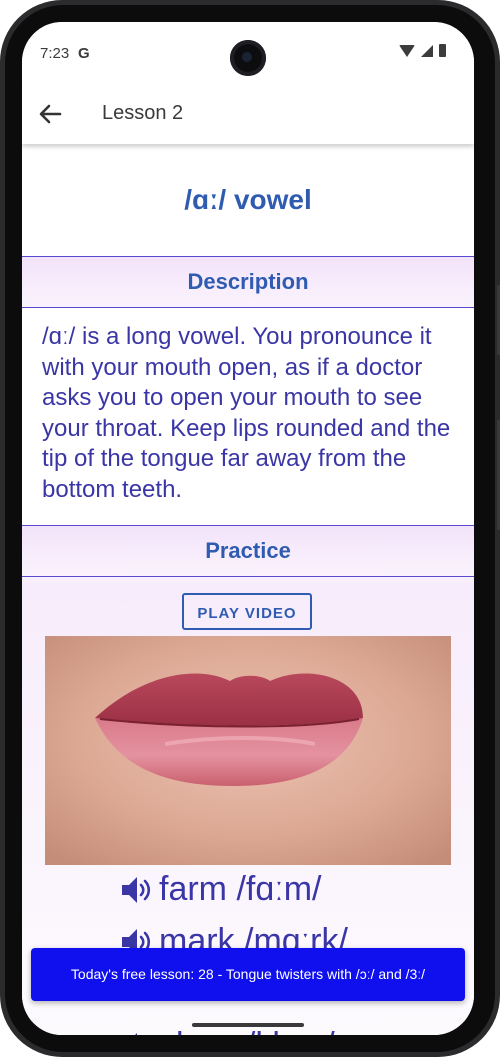  I want to click on back-arrow-icon, so click(50, 114).